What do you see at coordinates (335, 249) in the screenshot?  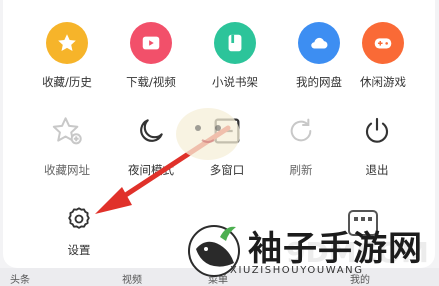 I see `watermark-title: 袖子手游网` at bounding box center [335, 249].